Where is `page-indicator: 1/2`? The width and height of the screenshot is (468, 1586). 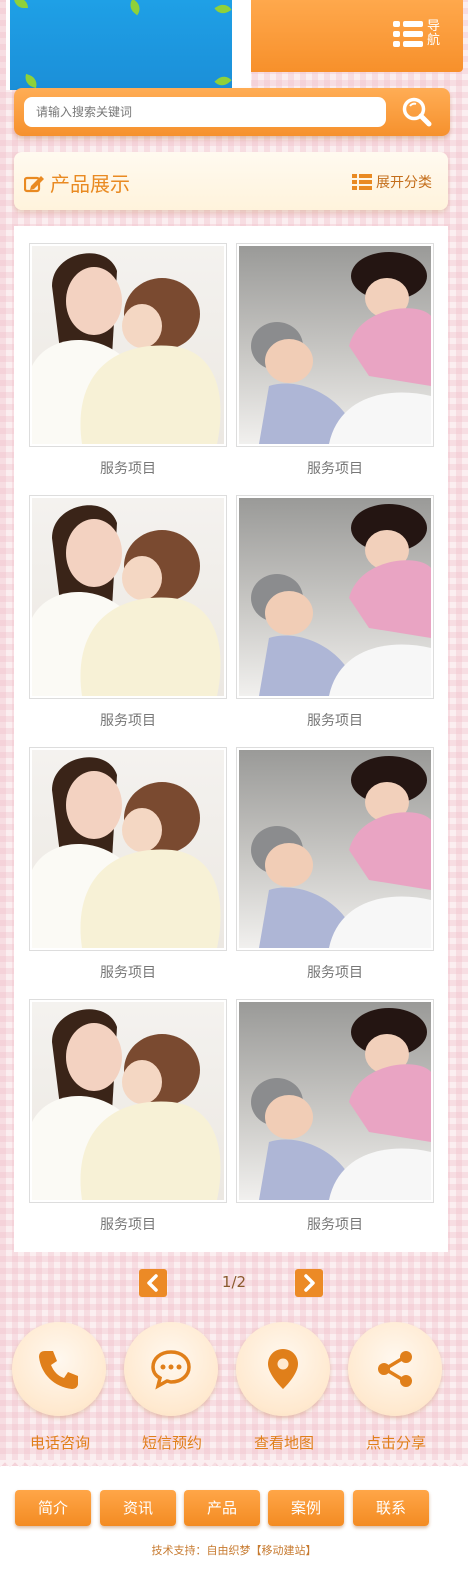 page-indicator: 1/2 is located at coordinates (234, 1282).